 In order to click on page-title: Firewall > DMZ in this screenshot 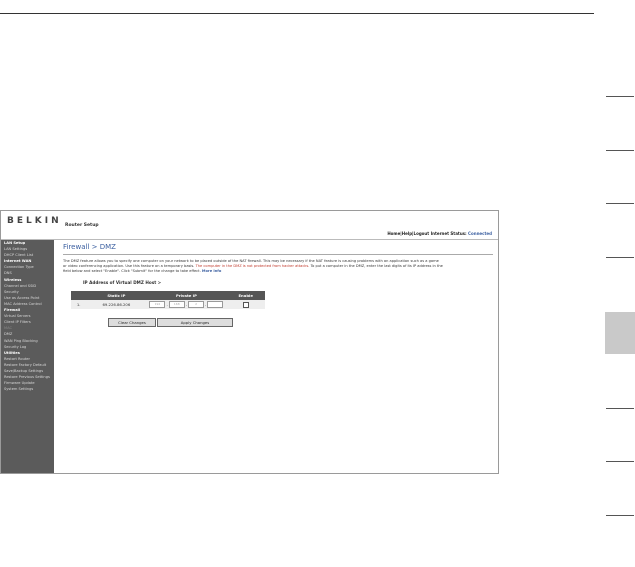, I will do `click(89, 247)`.